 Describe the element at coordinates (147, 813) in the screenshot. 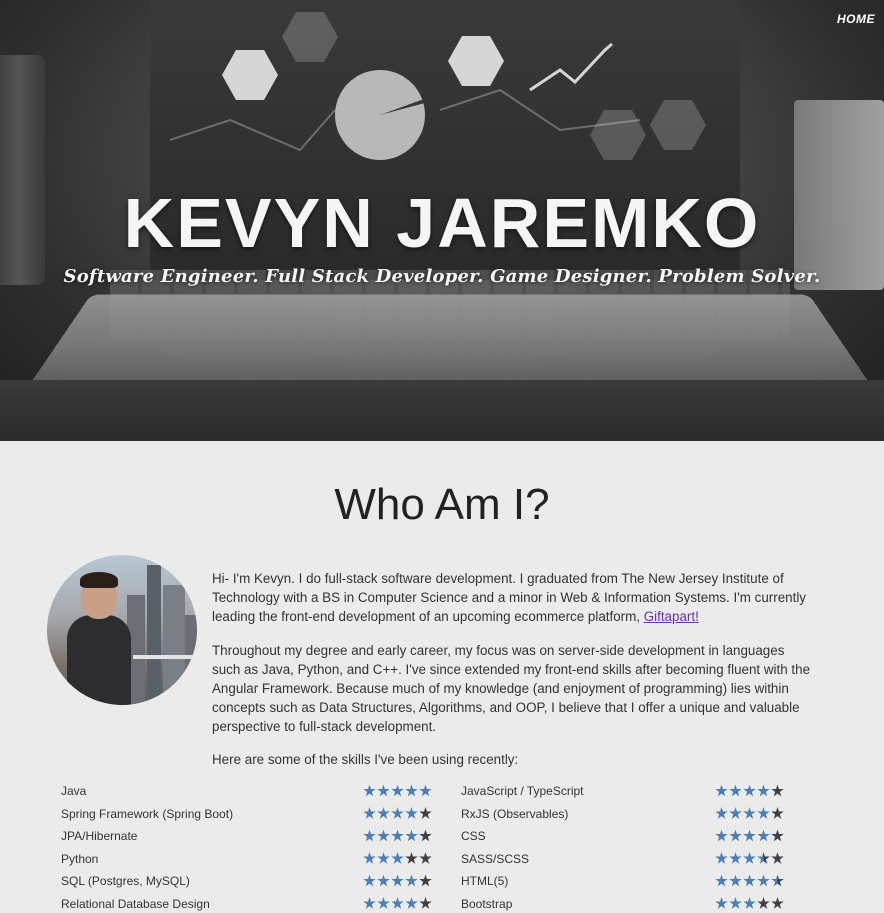

I see `skill-name: Spring Framework (Spring Boot)` at that location.